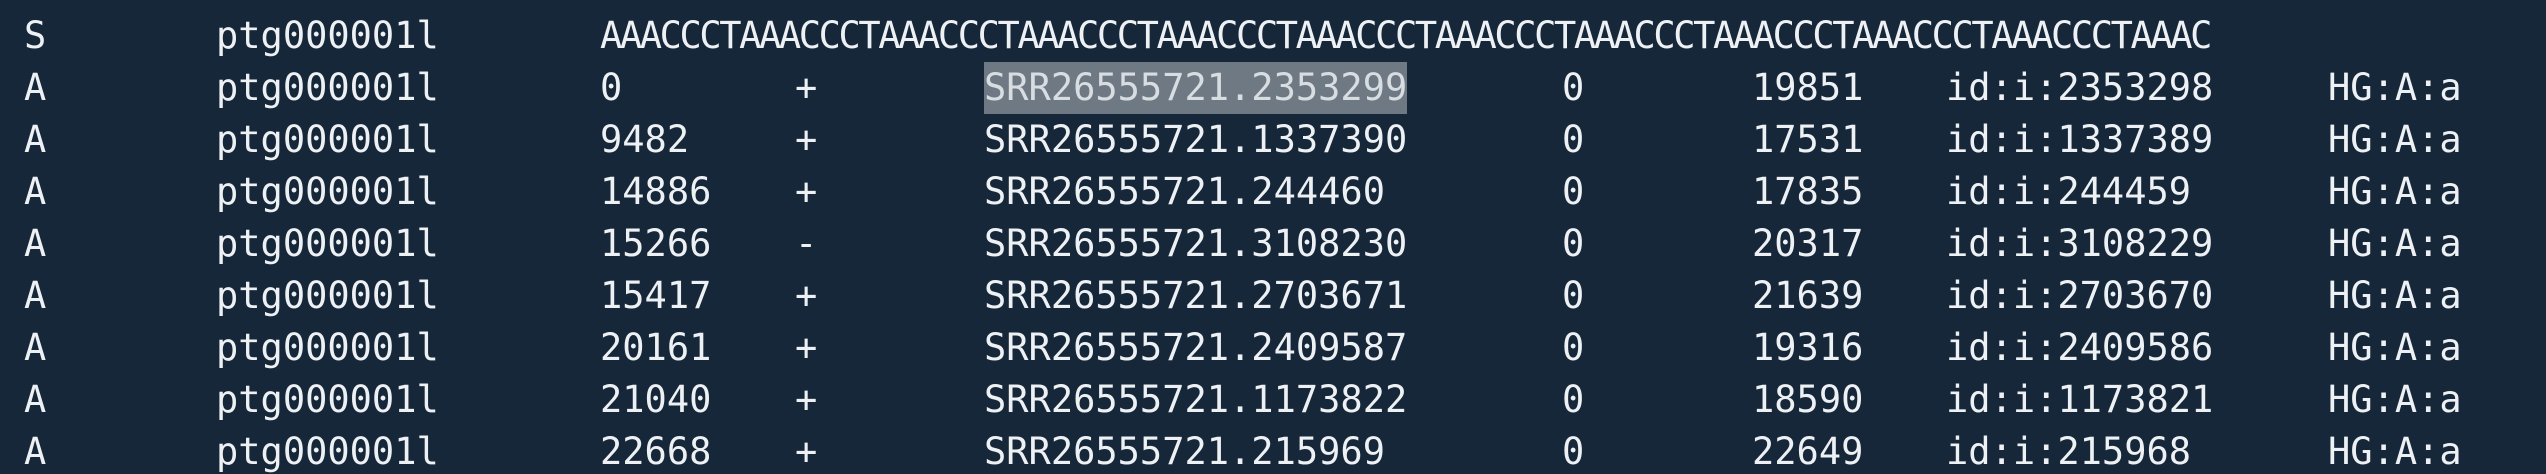 This screenshot has width=2546, height=474. Describe the element at coordinates (1184, 191) in the screenshot. I see `read-id: SRR26555721.244460` at that location.